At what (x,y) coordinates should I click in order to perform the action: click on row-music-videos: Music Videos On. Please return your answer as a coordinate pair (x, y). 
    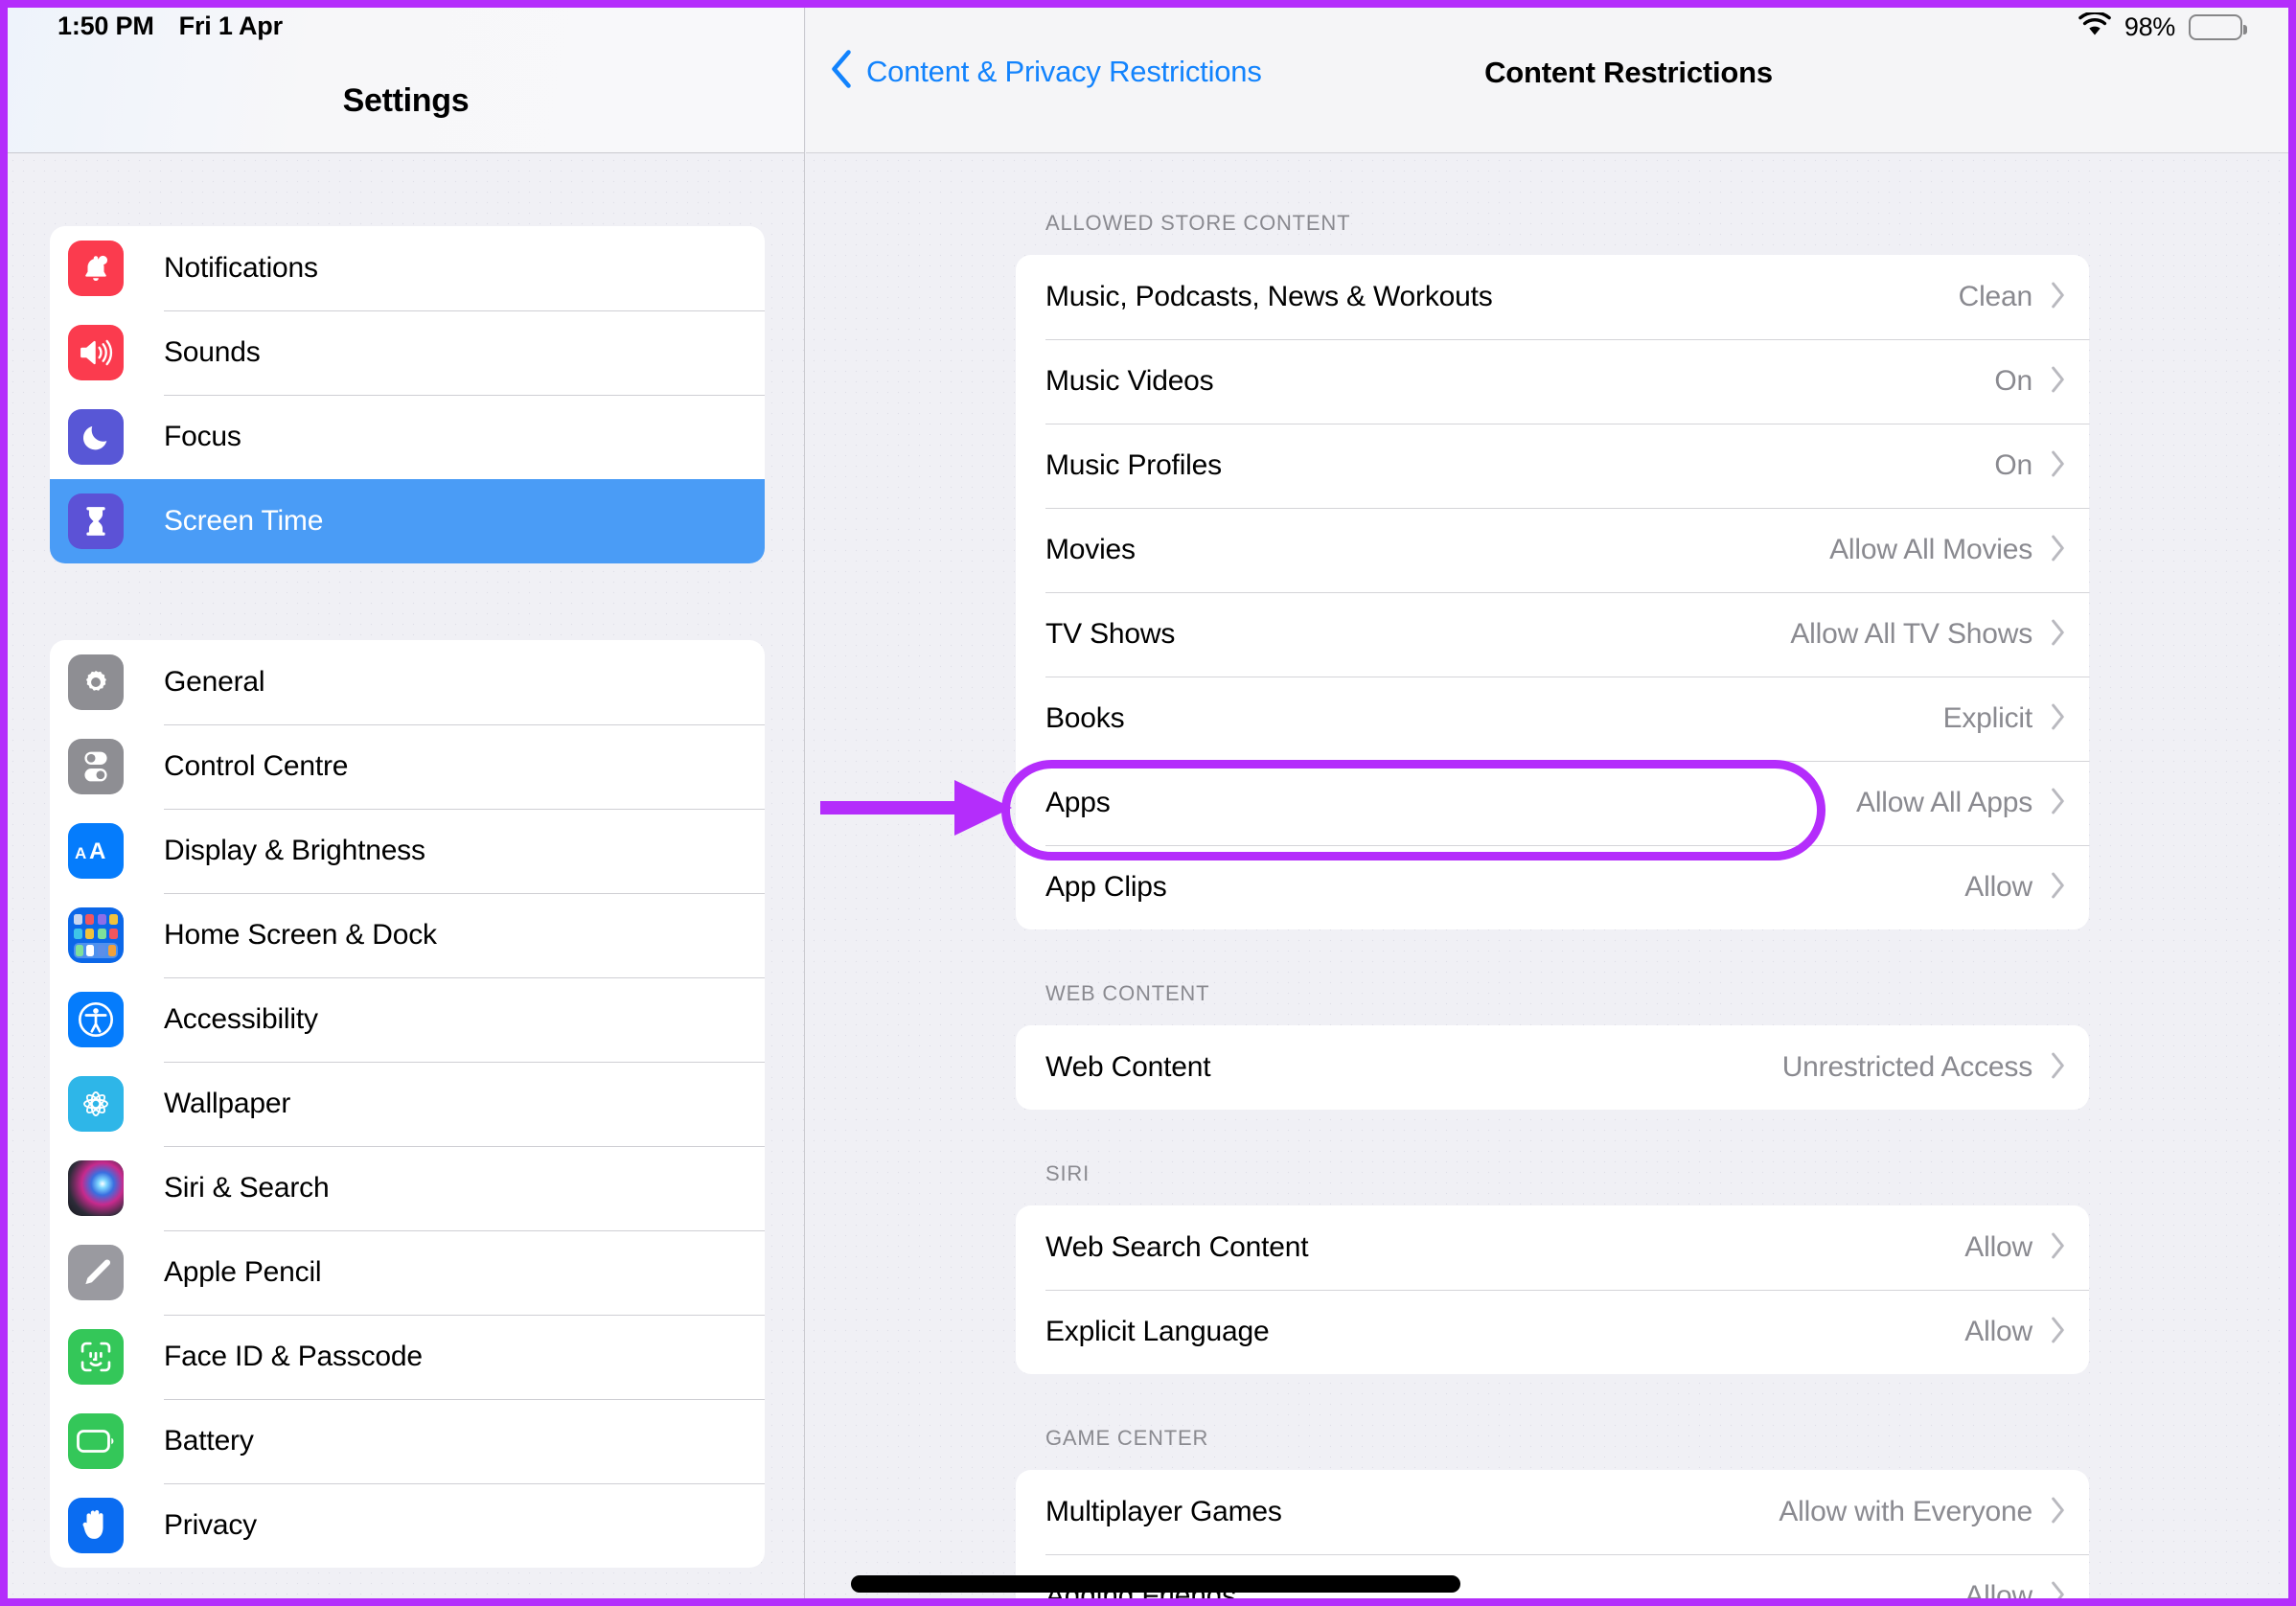
    Looking at the image, I should click on (1552, 381).